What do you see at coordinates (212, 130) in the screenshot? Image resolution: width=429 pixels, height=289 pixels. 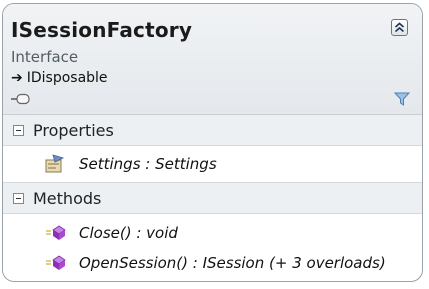 I see `properties-section-header: Properties` at bounding box center [212, 130].